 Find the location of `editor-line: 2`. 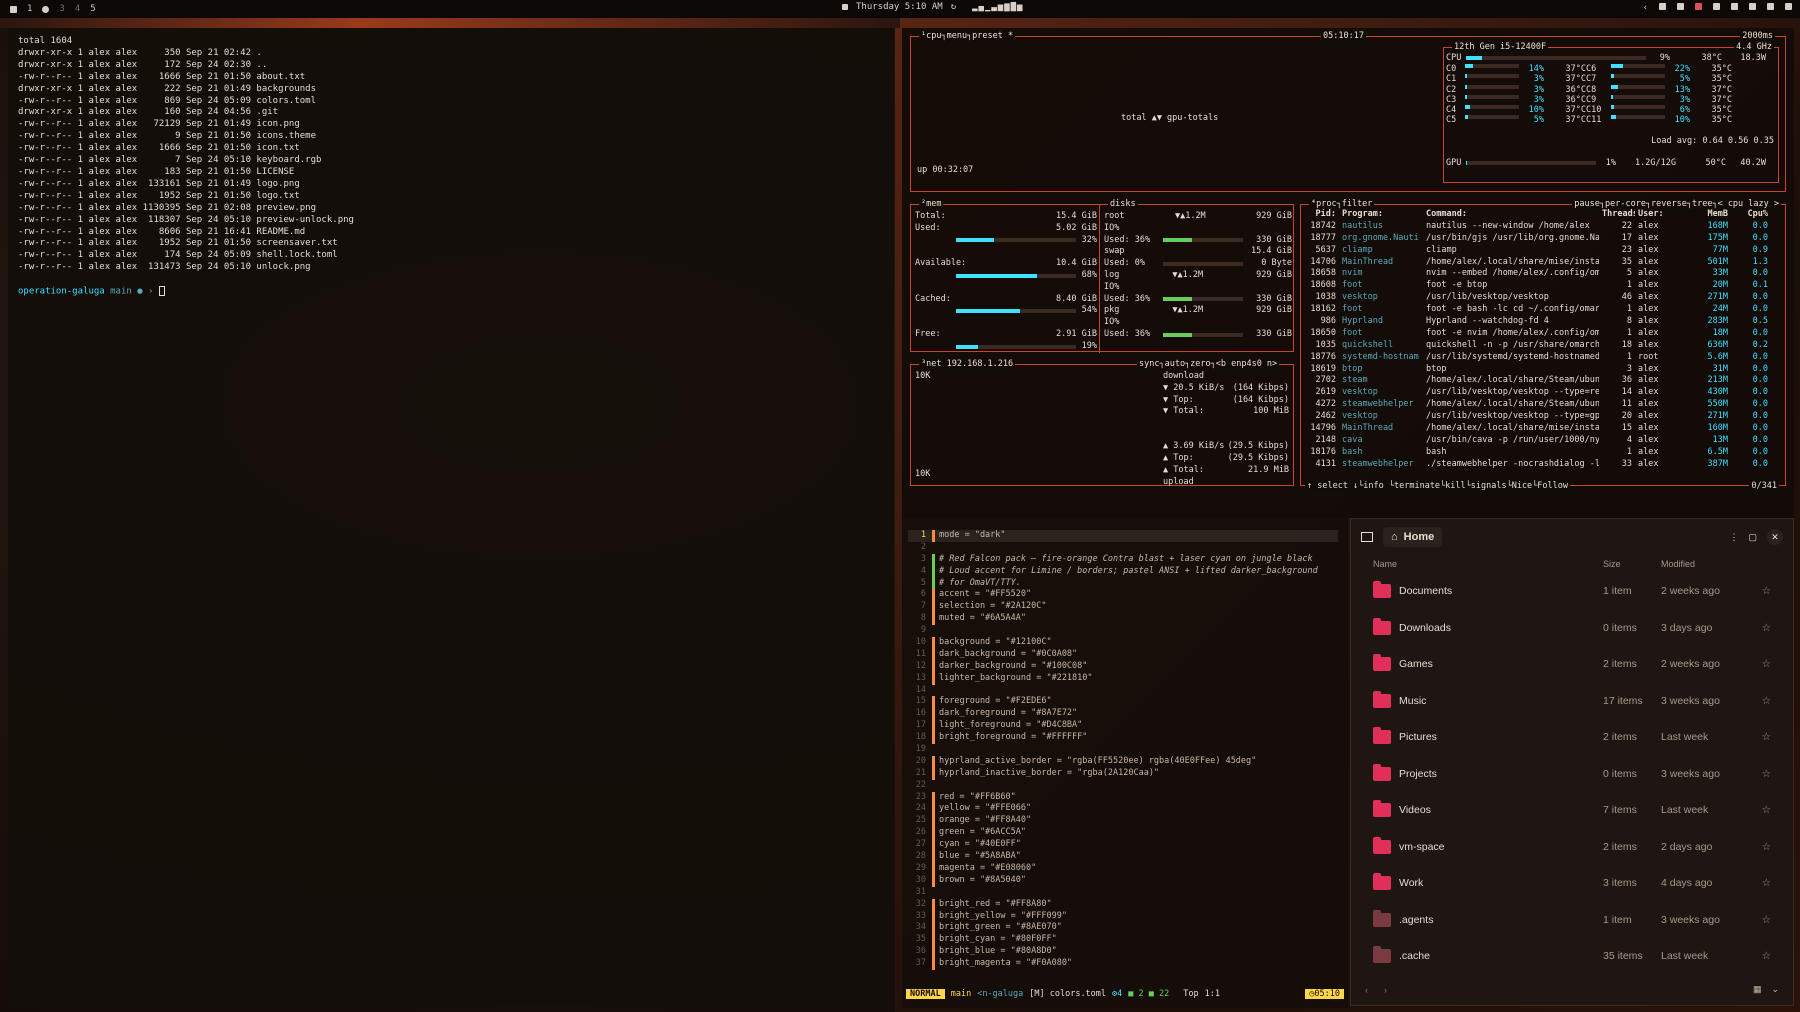

editor-line: 2 is located at coordinates (1123, 548).